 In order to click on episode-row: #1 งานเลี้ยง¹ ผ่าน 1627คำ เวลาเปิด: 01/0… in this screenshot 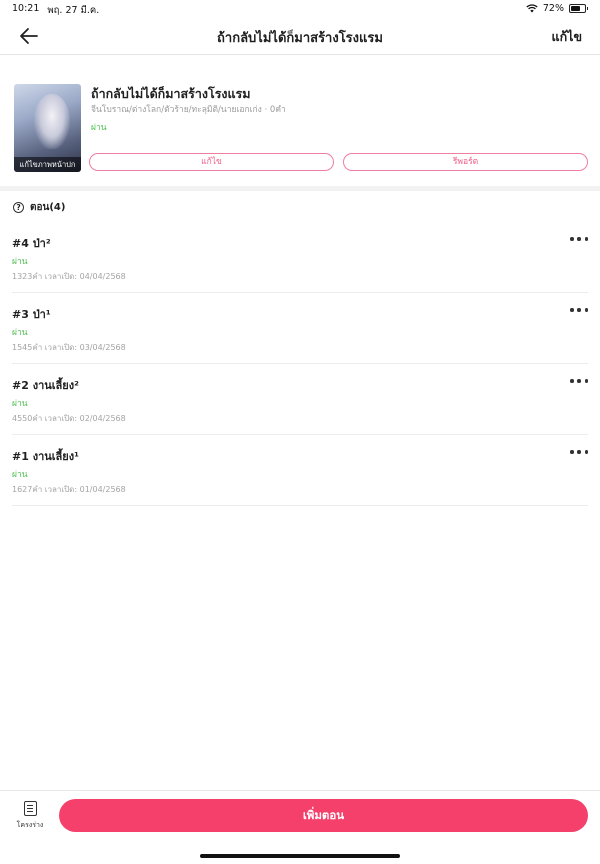, I will do `click(300, 470)`.